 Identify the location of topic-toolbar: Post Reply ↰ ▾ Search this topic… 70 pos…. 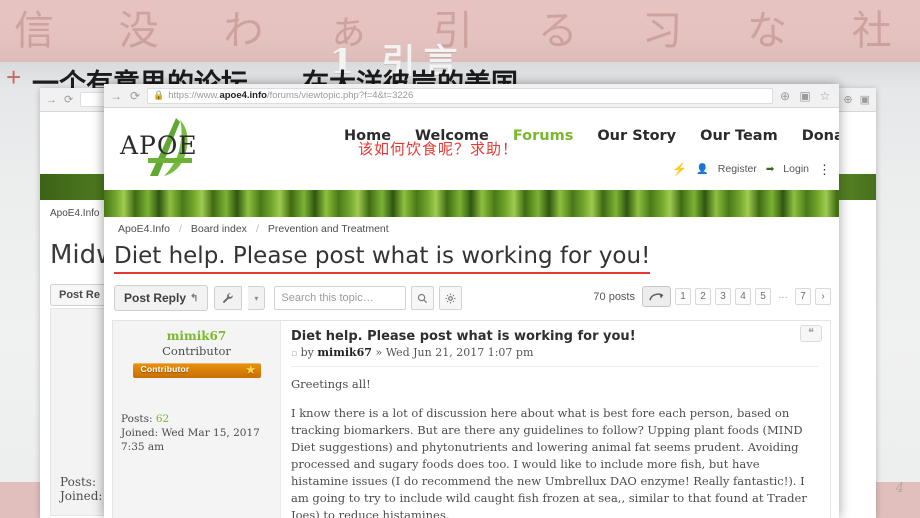
(471, 298).